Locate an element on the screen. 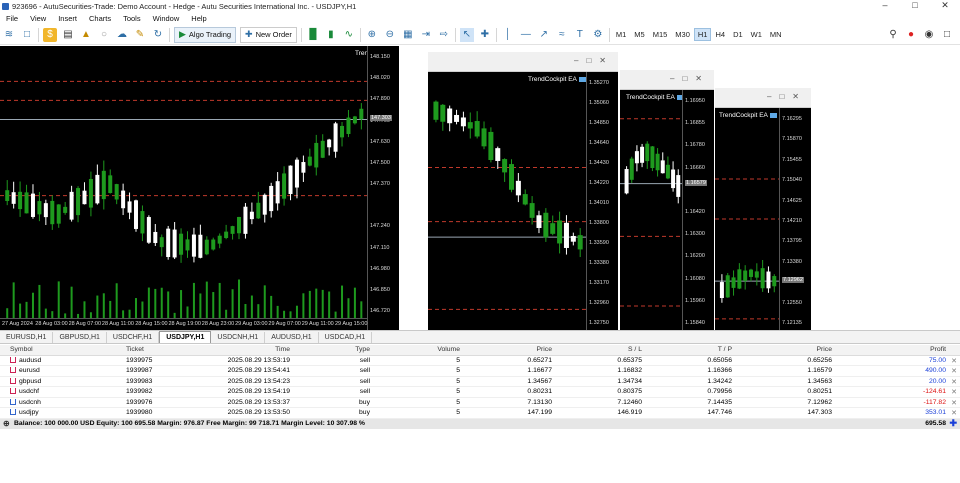 This screenshot has height=483, width=960. menu-charts: Charts is located at coordinates (100, 18).